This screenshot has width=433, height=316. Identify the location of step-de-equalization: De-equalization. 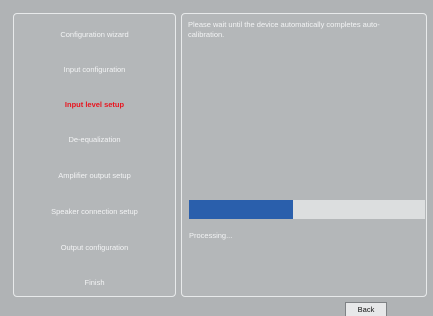
(94, 140).